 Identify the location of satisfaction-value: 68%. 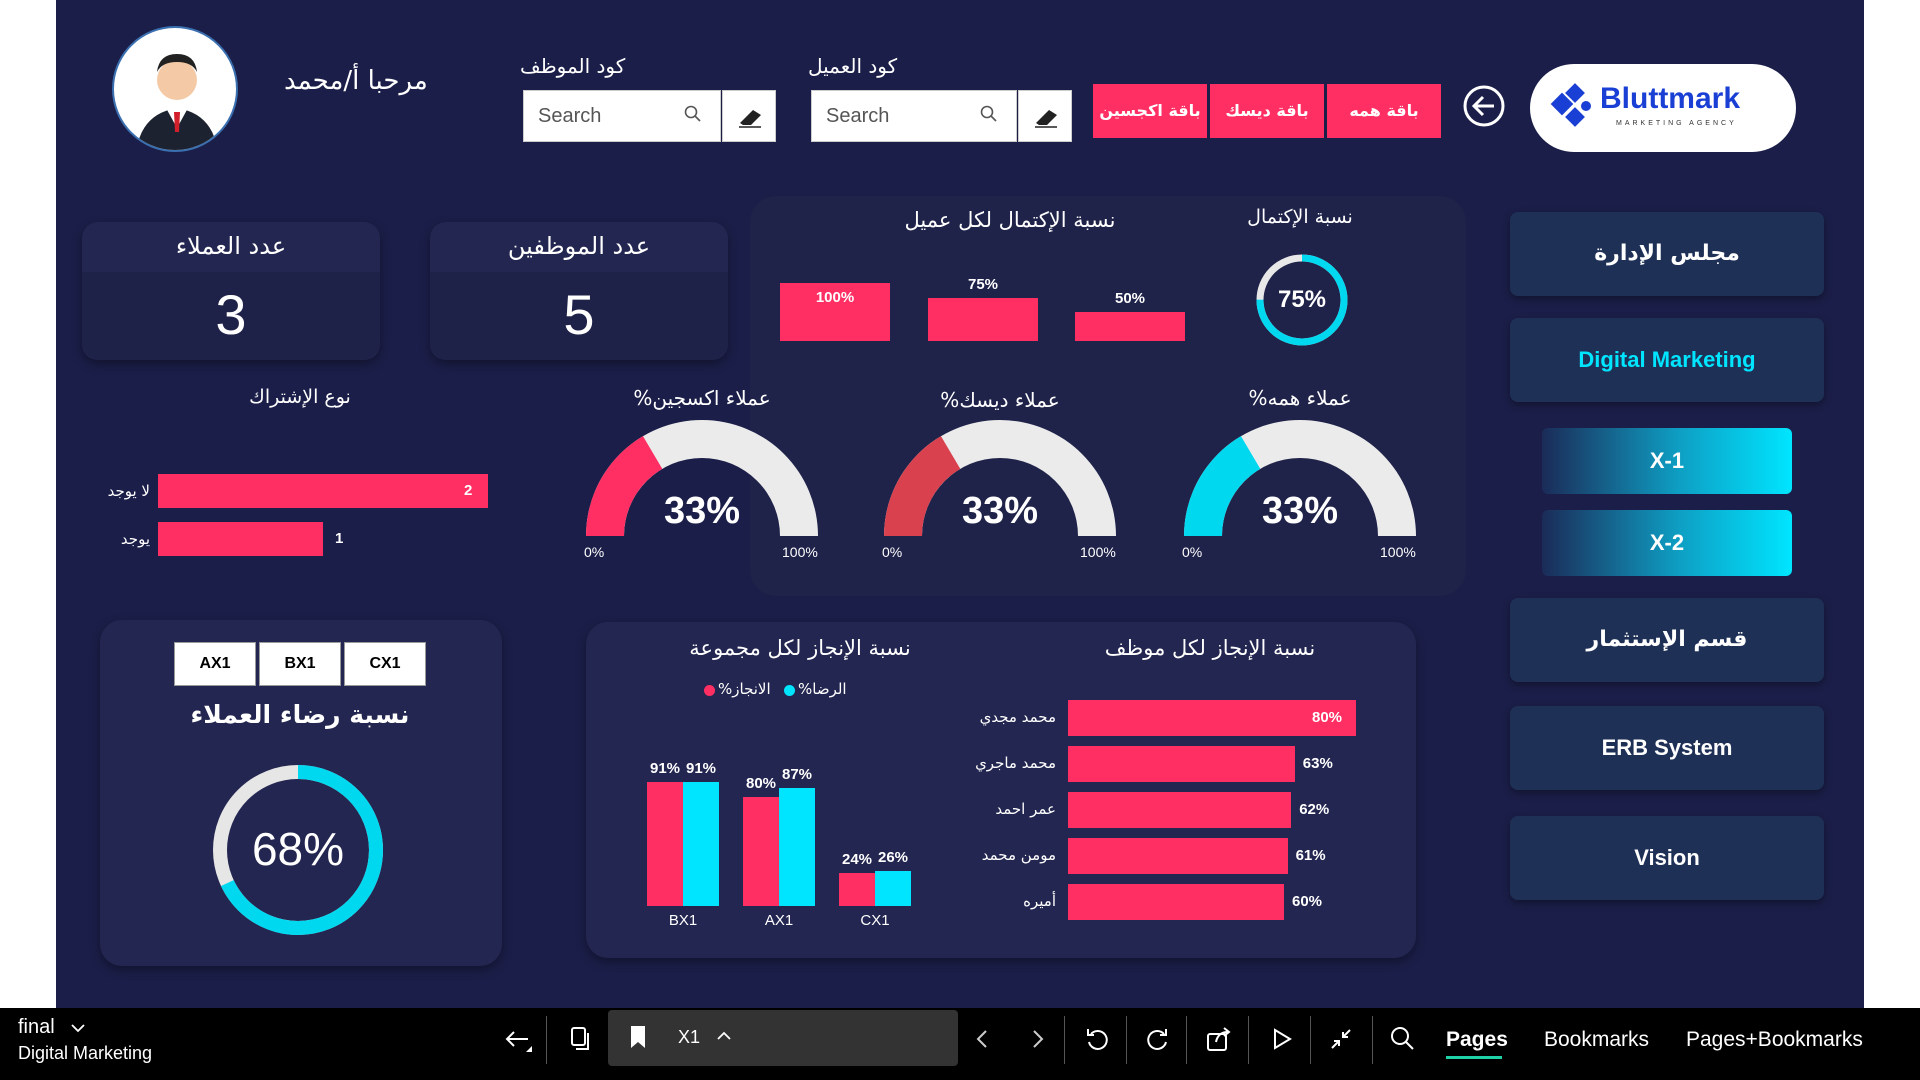
(298, 849).